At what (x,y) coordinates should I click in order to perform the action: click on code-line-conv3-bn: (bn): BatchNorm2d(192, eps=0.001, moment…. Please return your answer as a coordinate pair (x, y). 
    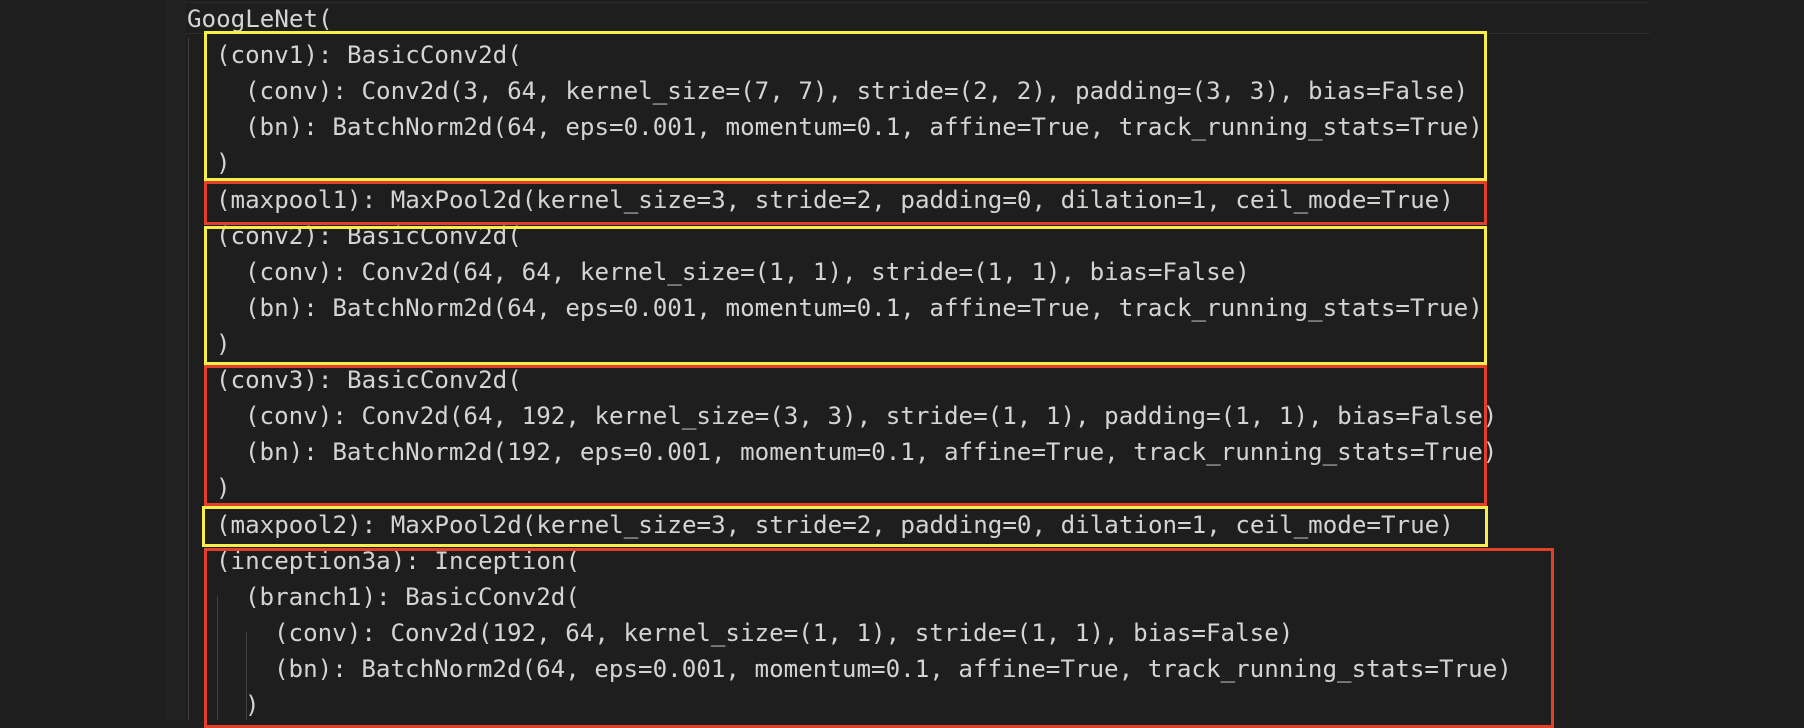
    Looking at the image, I should click on (871, 452).